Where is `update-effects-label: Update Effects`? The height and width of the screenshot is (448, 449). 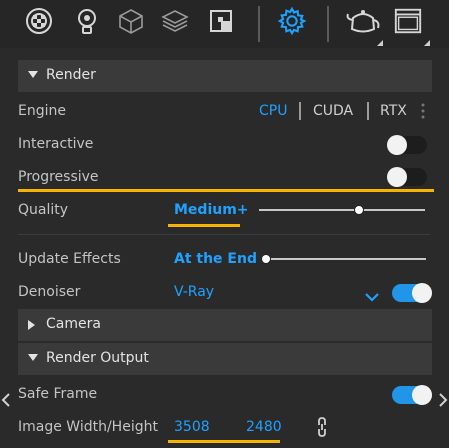
update-effects-label: Update Effects is located at coordinates (69, 259).